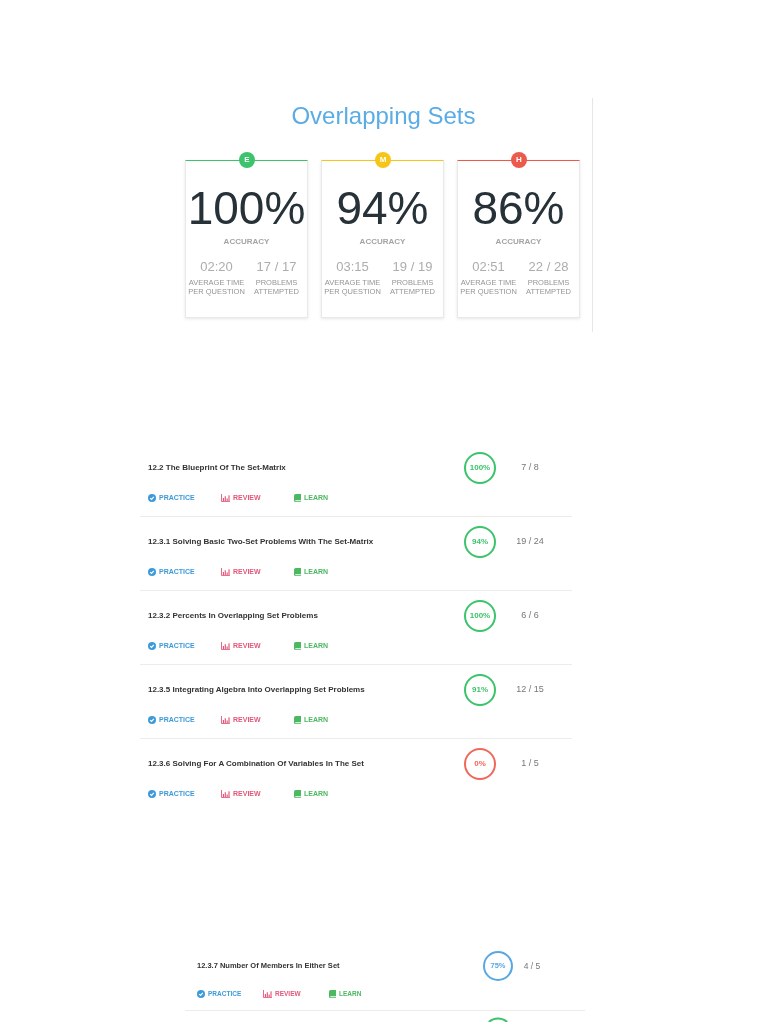  I want to click on average-time-value: 02:51, so click(488, 267).